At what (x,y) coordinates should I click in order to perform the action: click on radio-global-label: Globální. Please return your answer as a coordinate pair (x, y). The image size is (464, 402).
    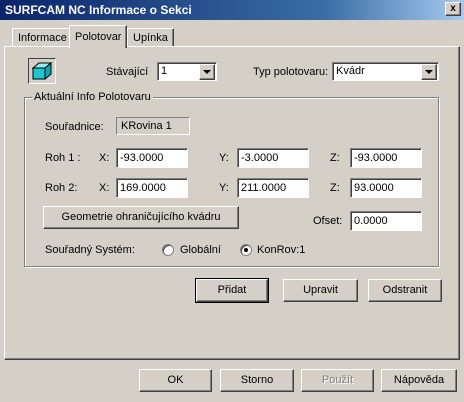
    Looking at the image, I should click on (200, 250).